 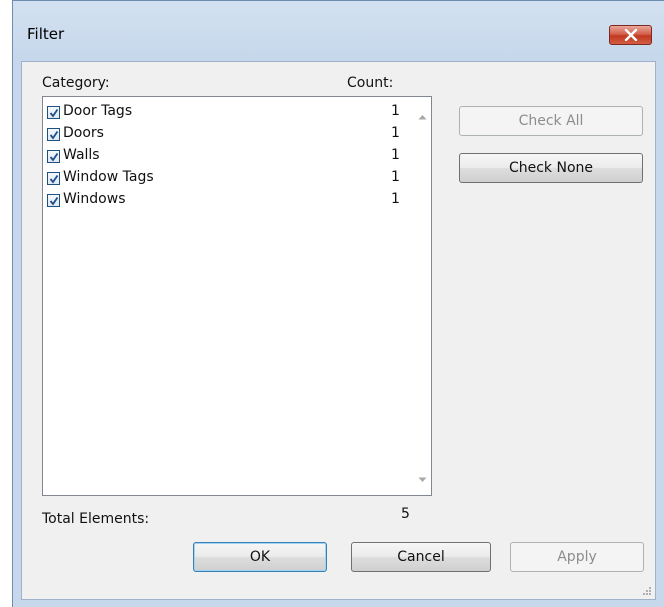 I want to click on check-all-button: Check All, so click(x=551, y=121).